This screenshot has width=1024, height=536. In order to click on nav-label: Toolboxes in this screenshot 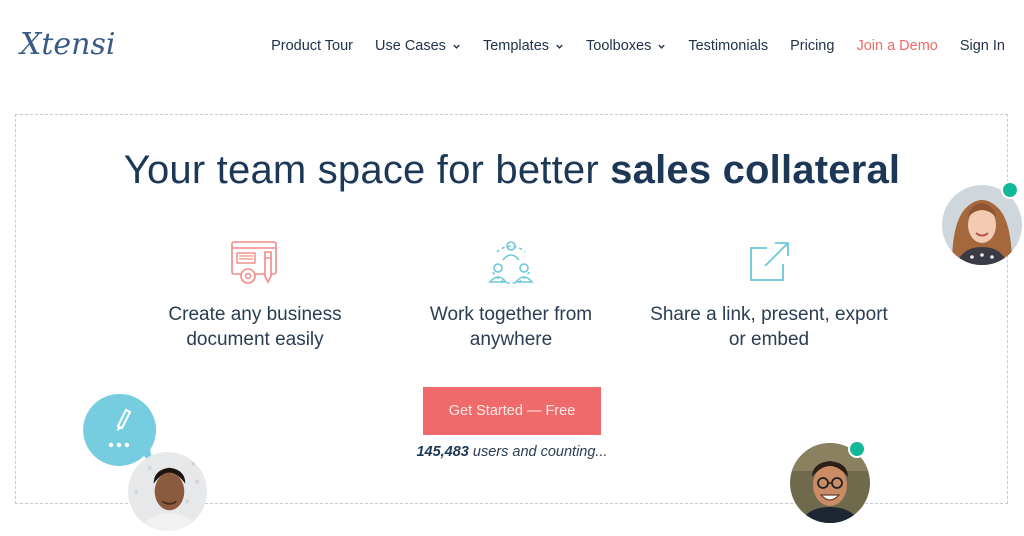, I will do `click(619, 46)`.